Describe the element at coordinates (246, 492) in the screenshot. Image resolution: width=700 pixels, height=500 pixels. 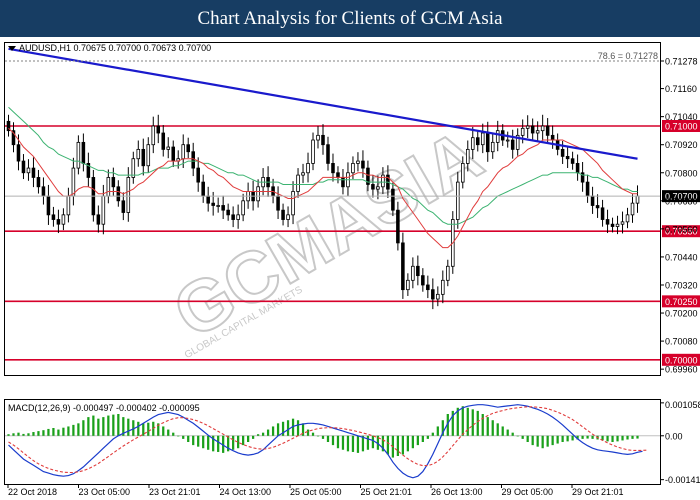
I see `time-tick-label: 24 Oct 13:00` at that location.